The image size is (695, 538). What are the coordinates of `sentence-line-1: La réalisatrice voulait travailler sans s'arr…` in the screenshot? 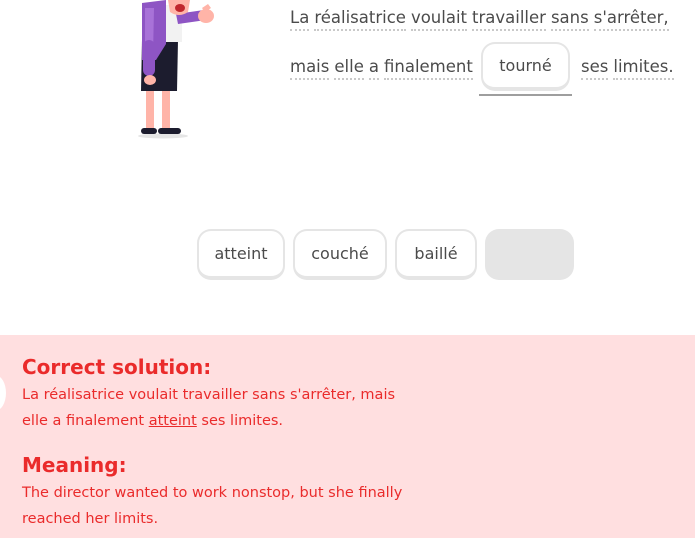 It's located at (479, 19).